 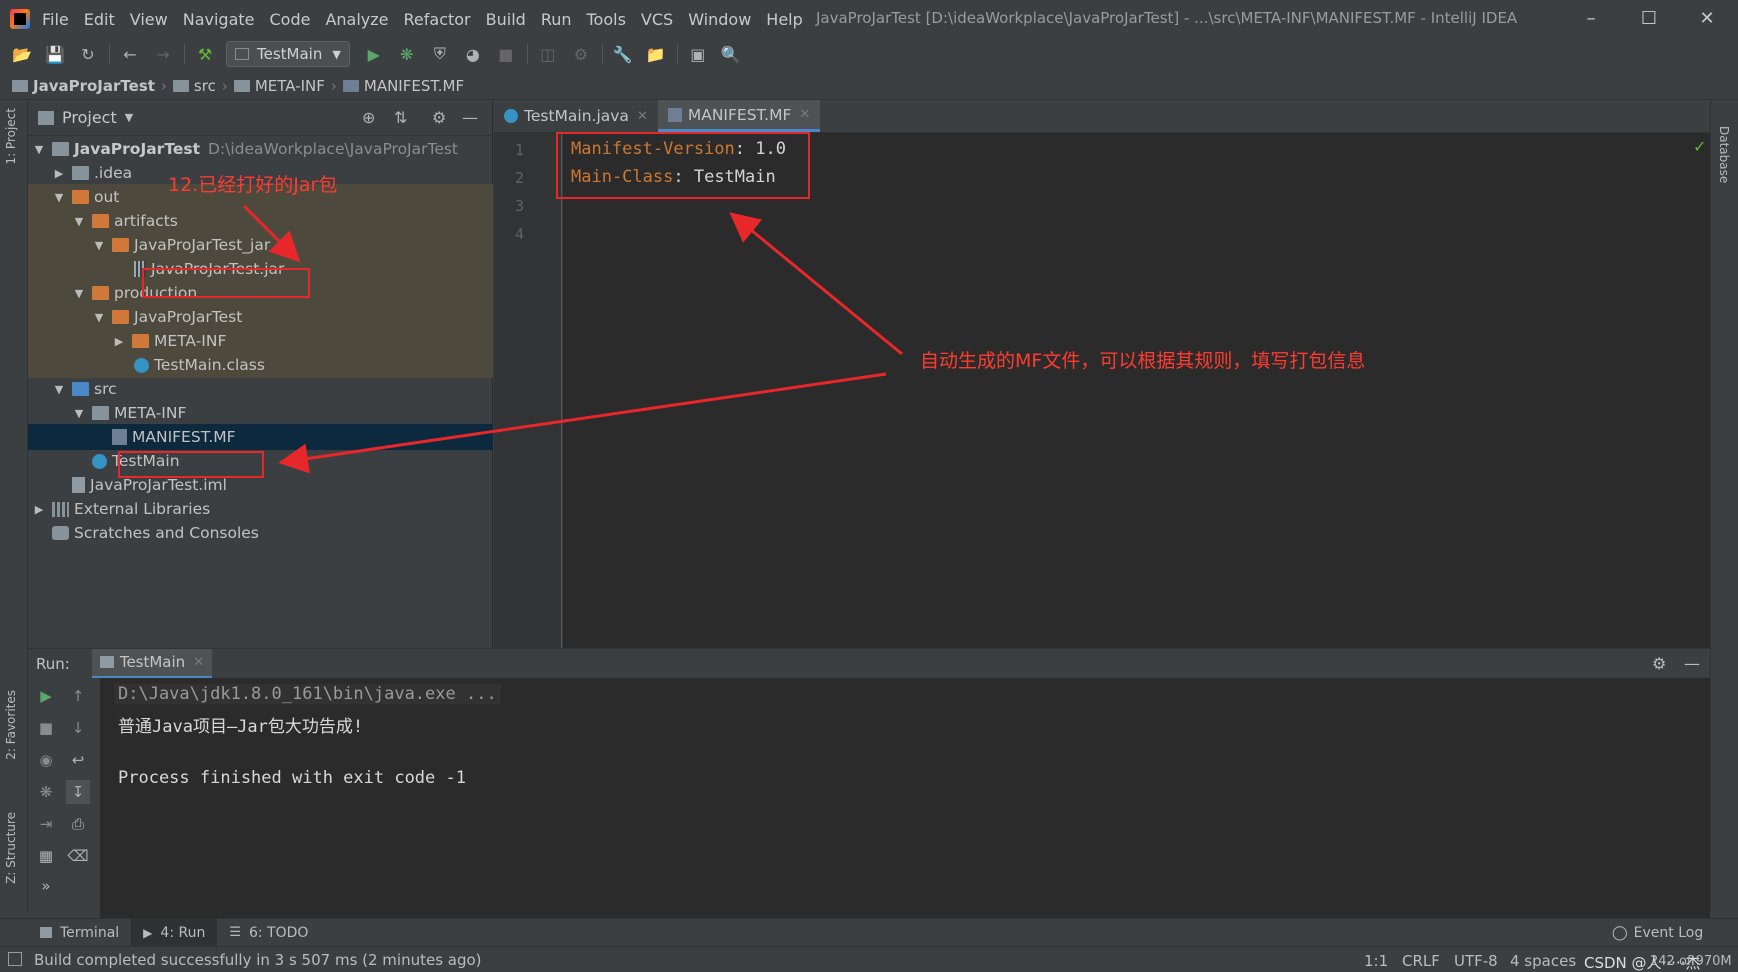 I want to click on menu-window: Window, so click(x=719, y=19).